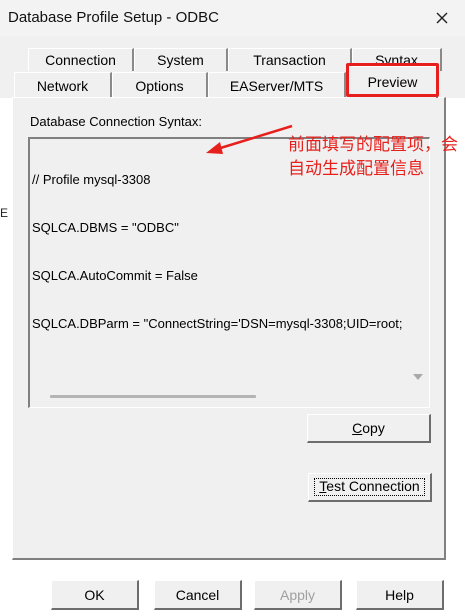 Image resolution: width=465 pixels, height=616 pixels. I want to click on tab-options: Options, so click(160, 85).